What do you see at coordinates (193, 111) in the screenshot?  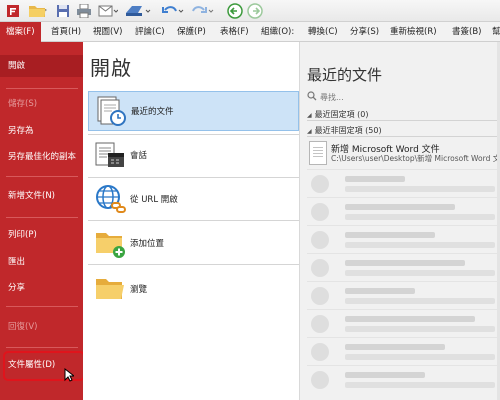 I see `open-option-recent-documents: 最近的文件` at bounding box center [193, 111].